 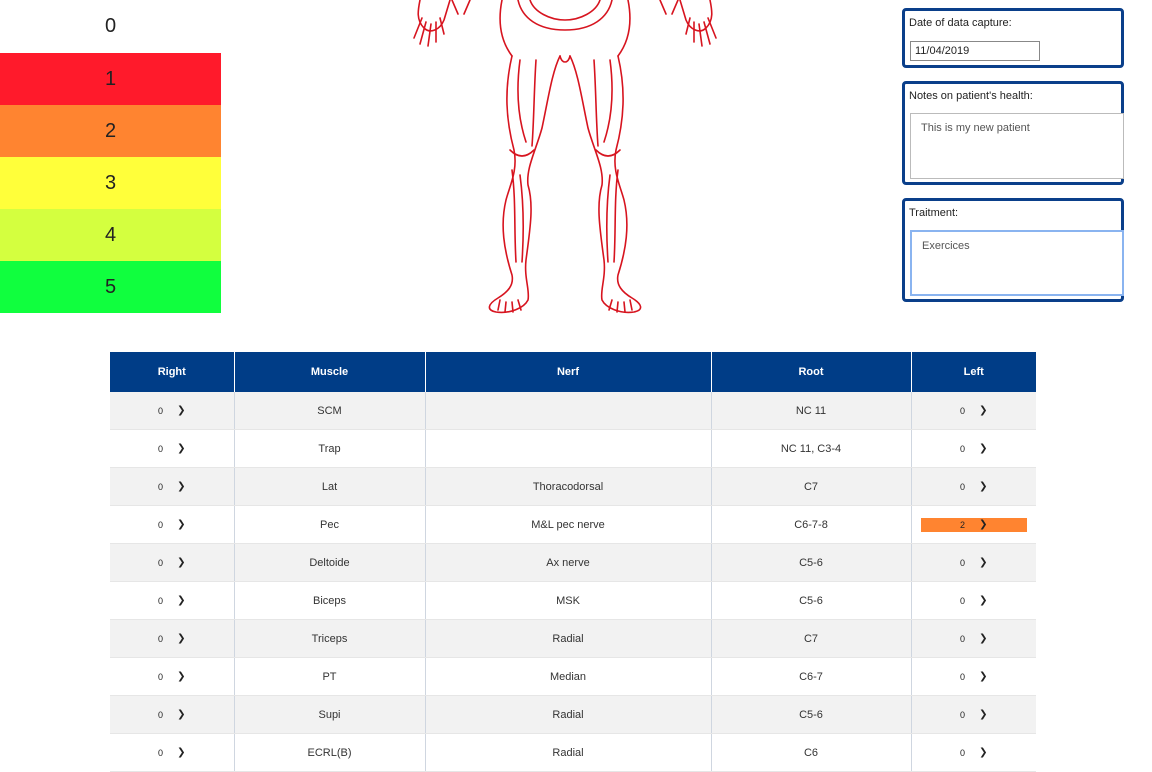 I want to click on treatment-panel: Traitment: Exercices, so click(x=1013, y=250).